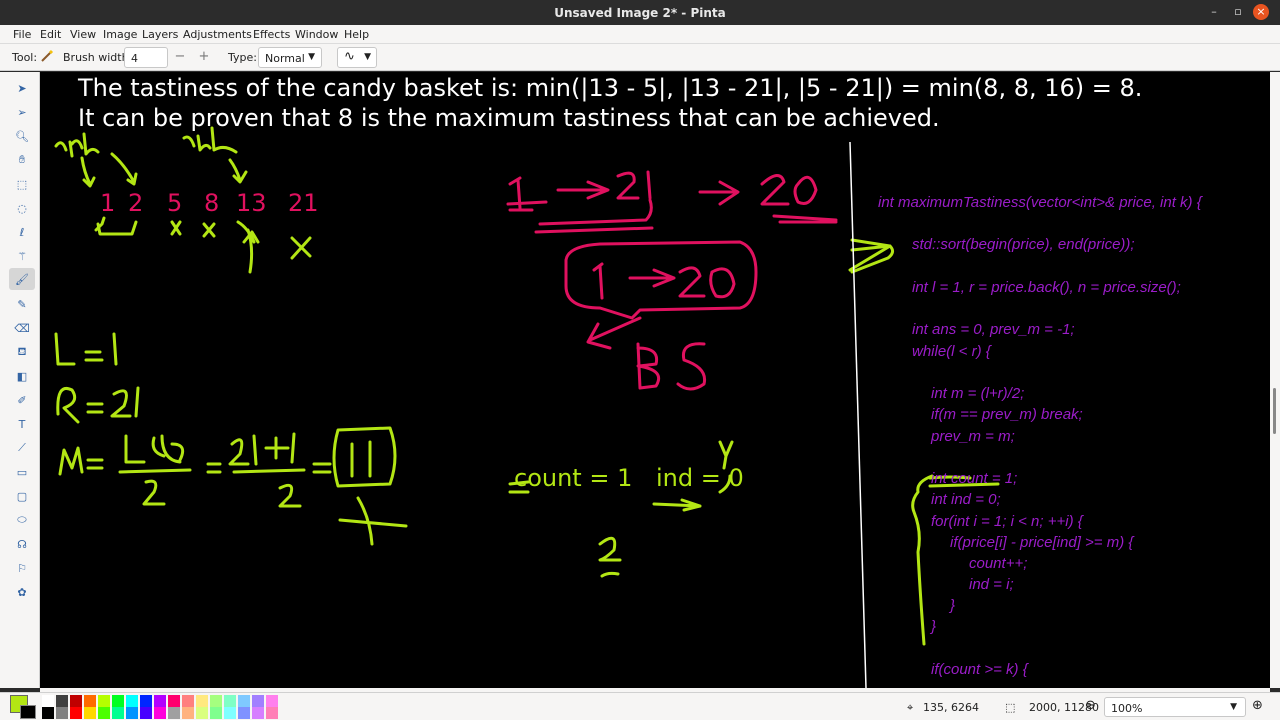 Image resolution: width=1280 pixels, height=720 pixels. Describe the element at coordinates (25, 57) in the screenshot. I see `tool-label: Tool:` at that location.